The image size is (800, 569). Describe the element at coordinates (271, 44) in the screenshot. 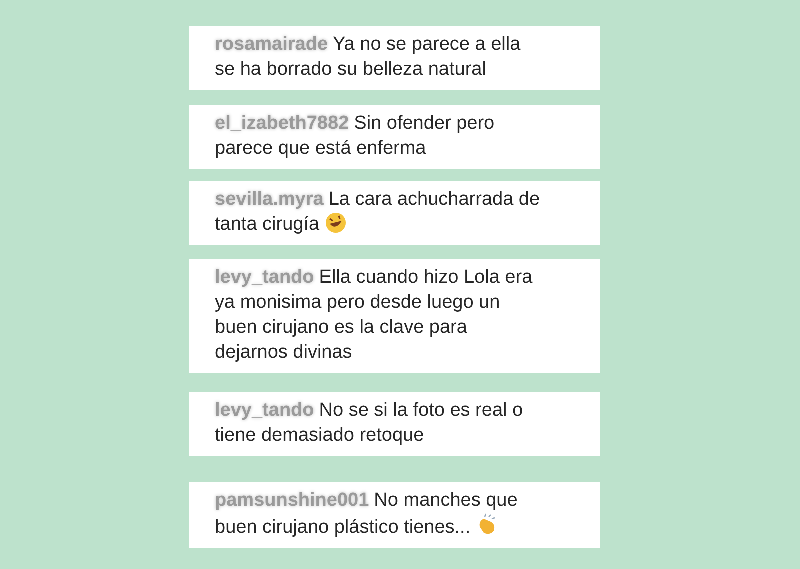

I see `username: rosamairade` at that location.